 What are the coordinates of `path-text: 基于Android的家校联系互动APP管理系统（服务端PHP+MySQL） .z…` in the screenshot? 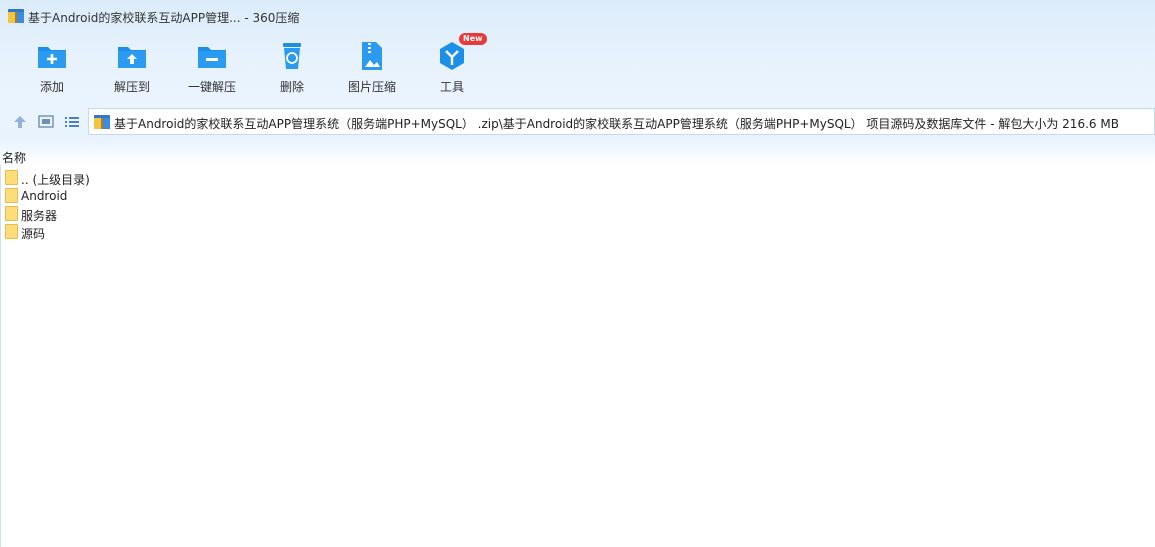 It's located at (616, 124).